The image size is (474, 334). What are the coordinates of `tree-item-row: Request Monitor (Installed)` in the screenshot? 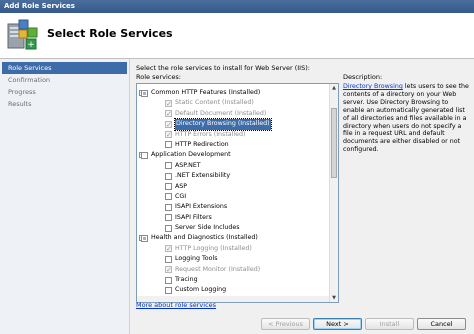 It's located at (233, 270).